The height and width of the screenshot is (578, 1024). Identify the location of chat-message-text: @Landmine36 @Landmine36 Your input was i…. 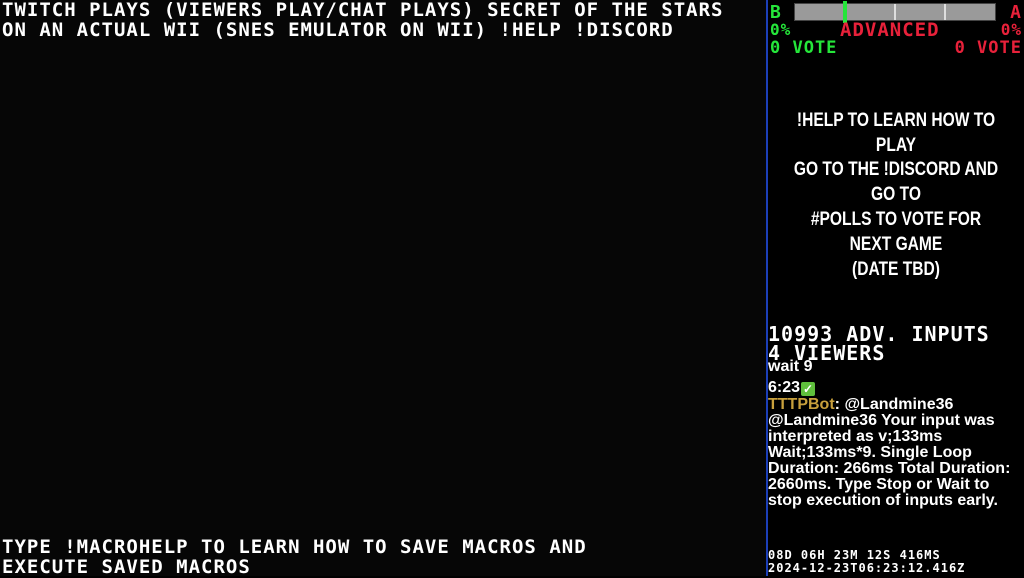
(889, 452).